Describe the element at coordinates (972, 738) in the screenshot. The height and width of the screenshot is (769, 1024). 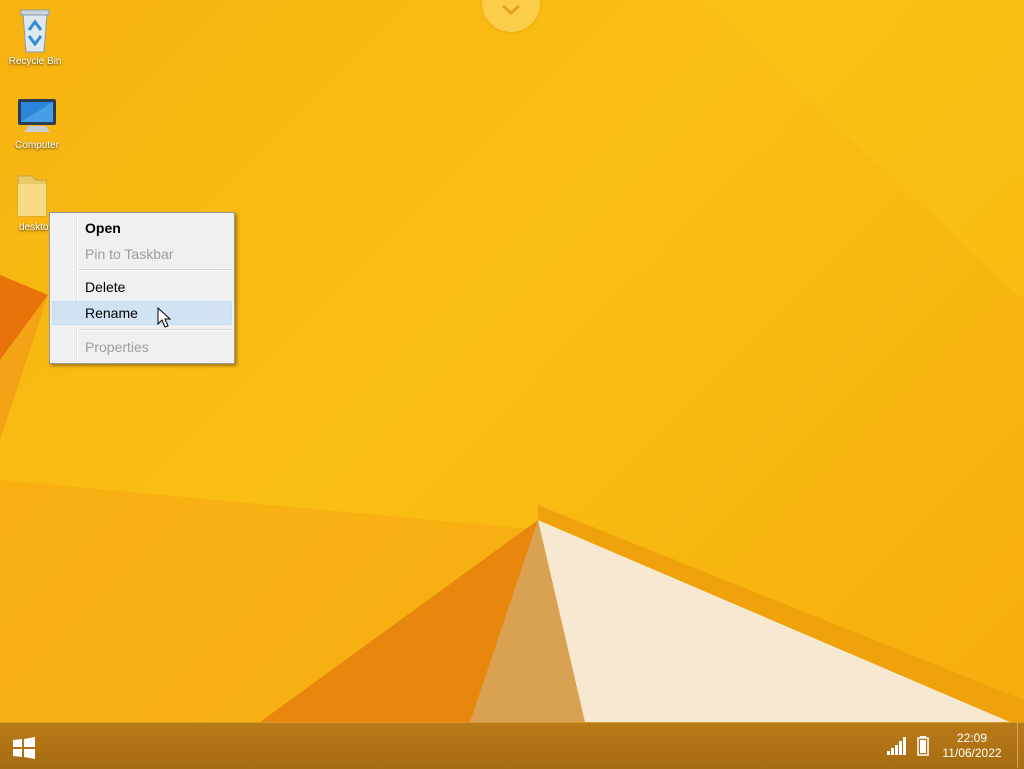
I see `clock-time: 22:09` at that location.